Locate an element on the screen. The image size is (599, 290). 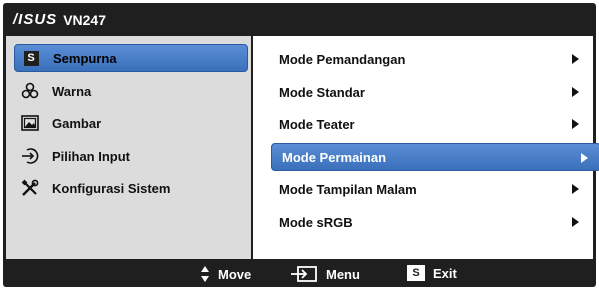
menu-item-label: Gambar is located at coordinates (77, 123).